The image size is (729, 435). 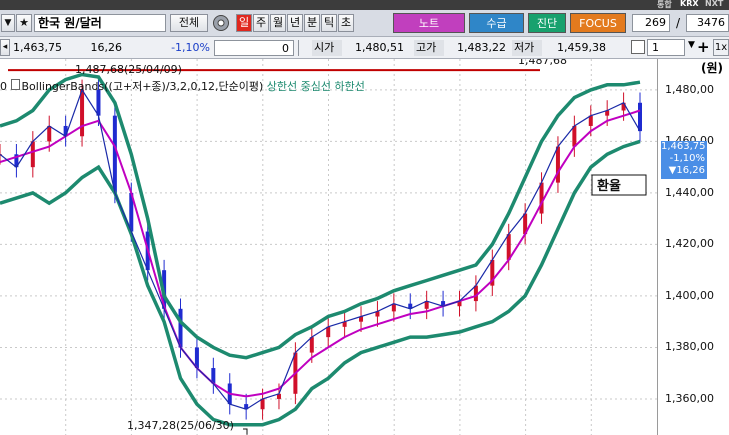 I want to click on period-minute: 분, so click(x=312, y=23).